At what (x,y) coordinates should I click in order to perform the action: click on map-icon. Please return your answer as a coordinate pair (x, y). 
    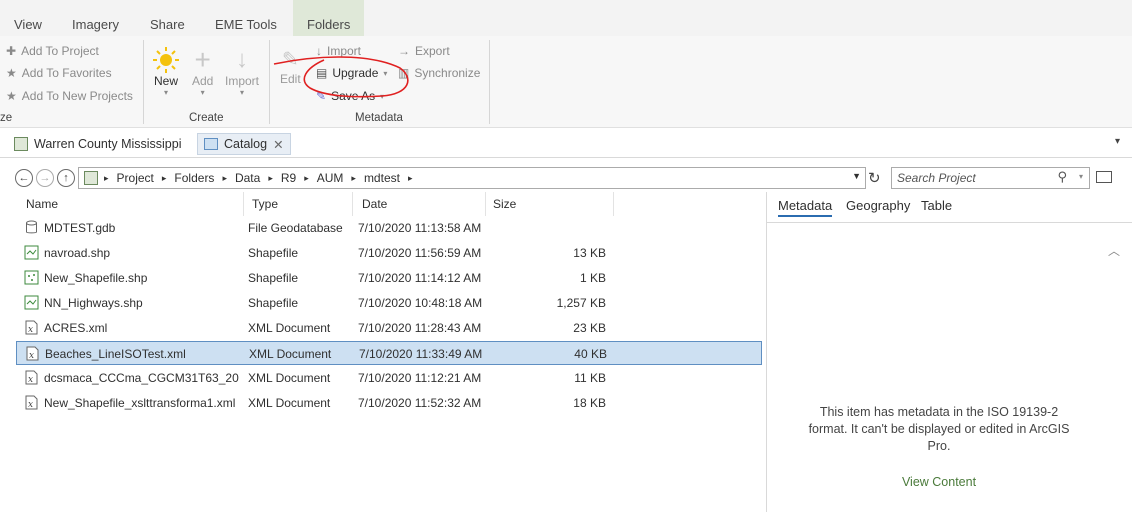
    Looking at the image, I should click on (21, 144).